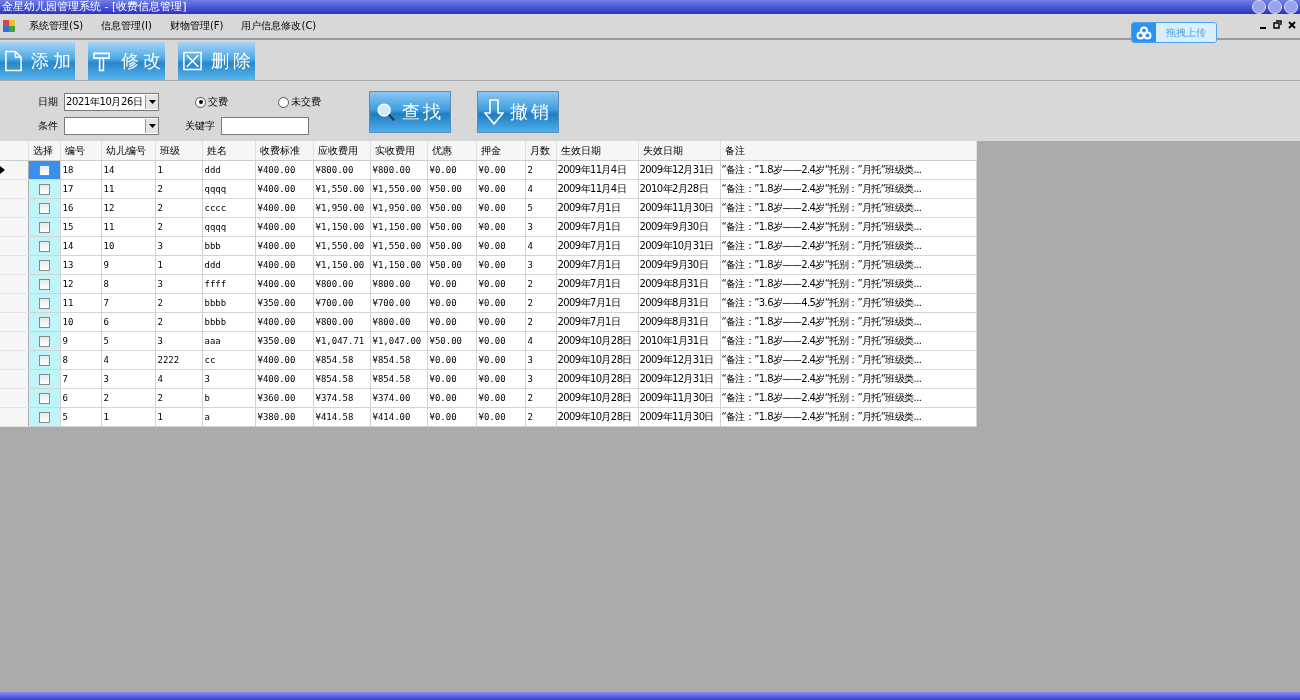 The height and width of the screenshot is (700, 1300). Describe the element at coordinates (2, 169) in the screenshot. I see `current-row-icon` at that location.